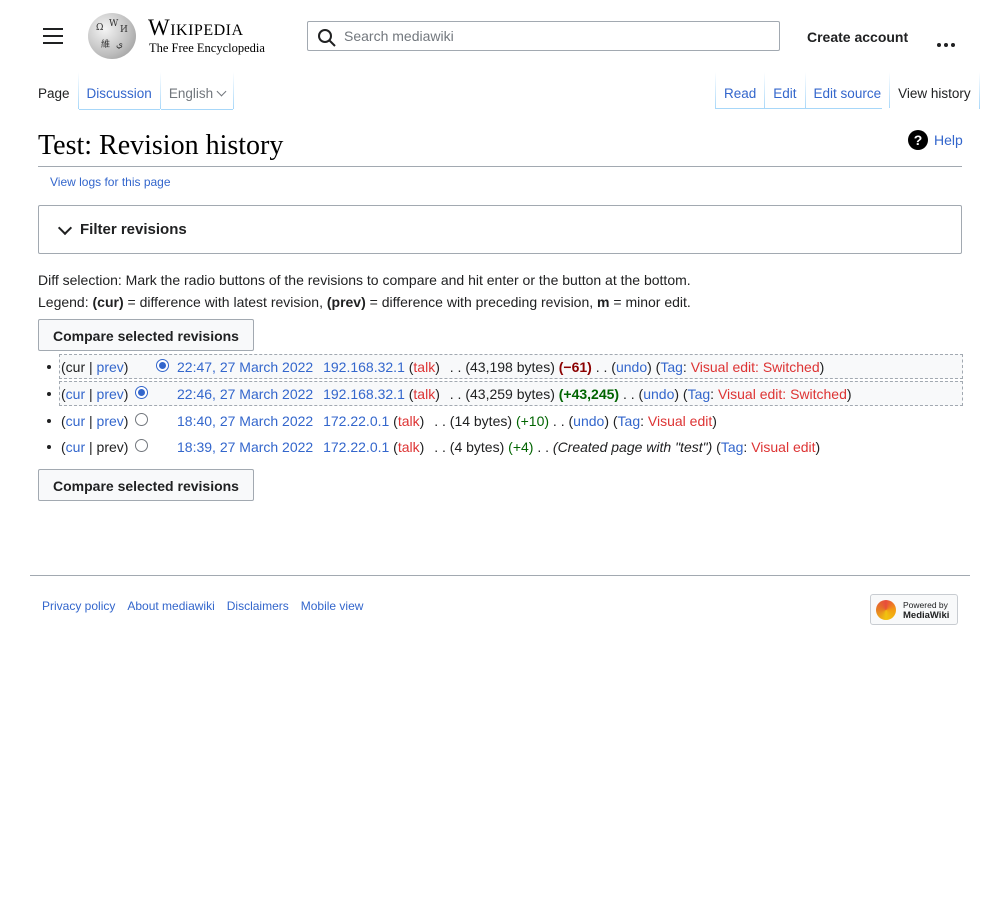 This screenshot has height=900, width=1000. I want to click on revision-date-link: 18:40, 27 March 2022, so click(245, 421).